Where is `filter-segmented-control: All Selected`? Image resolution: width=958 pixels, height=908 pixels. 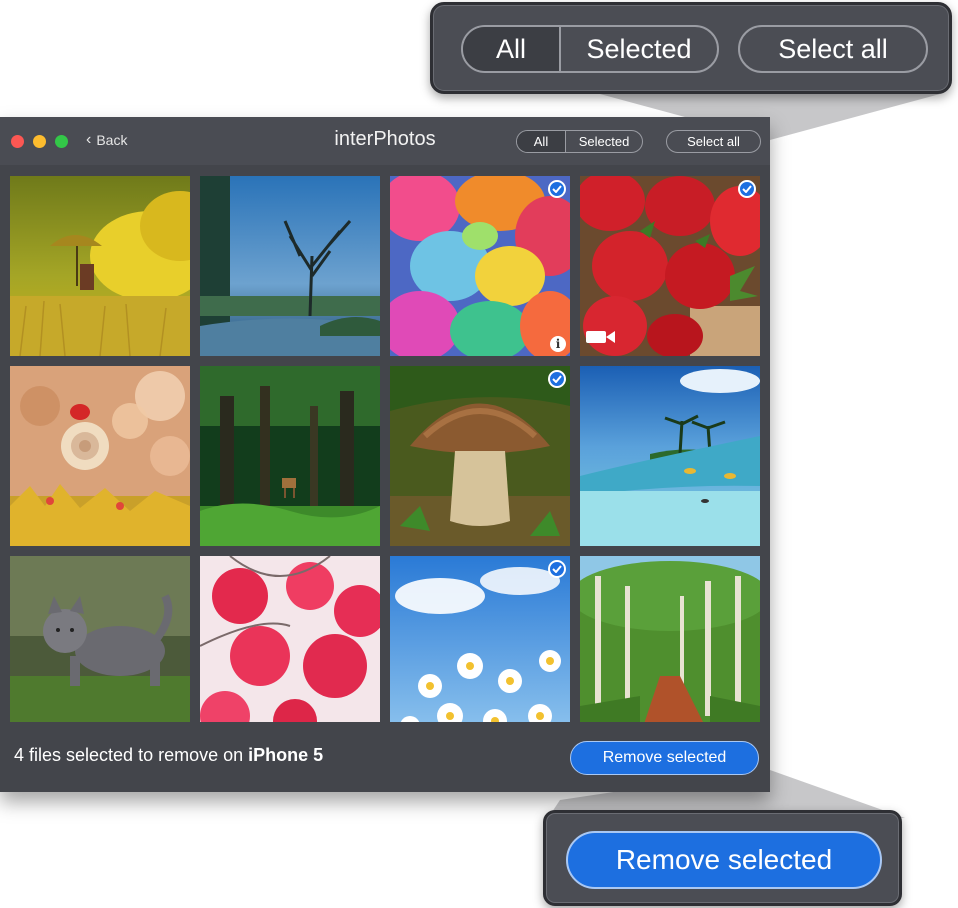
filter-segmented-control: All Selected is located at coordinates (579, 141).